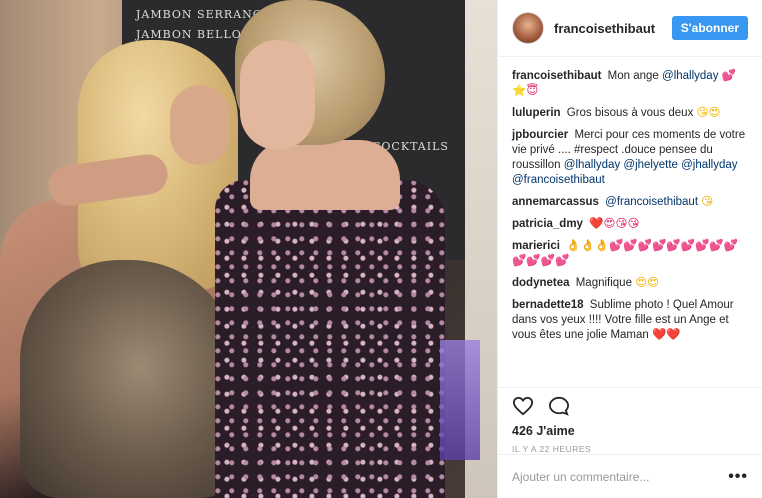 The width and height of the screenshot is (762, 498). What do you see at coordinates (738, 477) in the screenshot?
I see `more-options-icon: •••` at bounding box center [738, 477].